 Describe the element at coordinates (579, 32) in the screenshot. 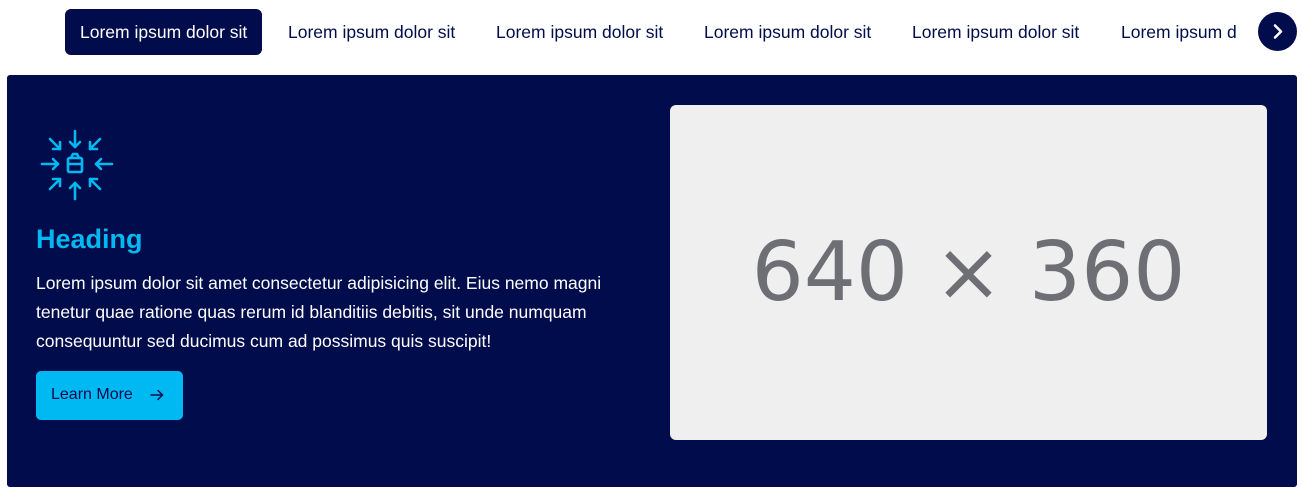

I see `tab-3: Lorem ipsum dolor sit` at that location.